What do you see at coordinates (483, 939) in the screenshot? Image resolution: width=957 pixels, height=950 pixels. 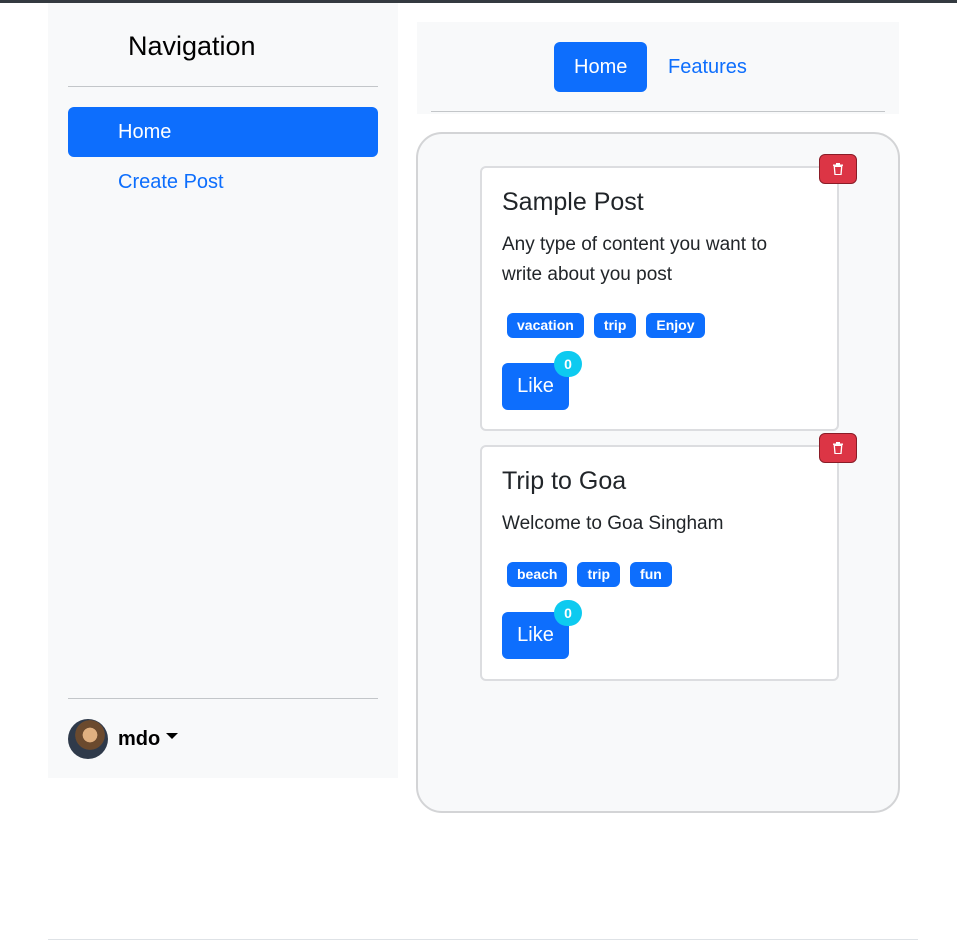 I see `footer-divider` at bounding box center [483, 939].